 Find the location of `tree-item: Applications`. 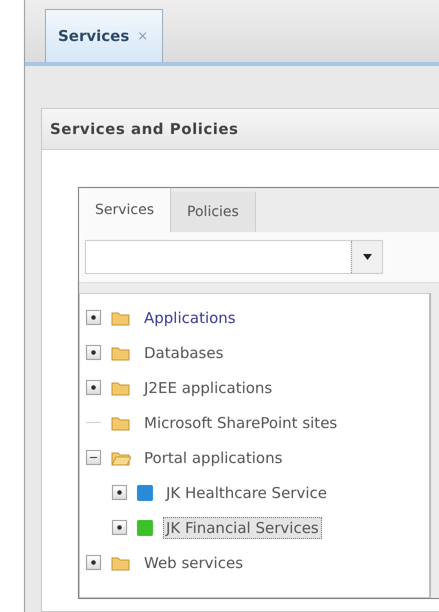

tree-item: Applications is located at coordinates (190, 317).